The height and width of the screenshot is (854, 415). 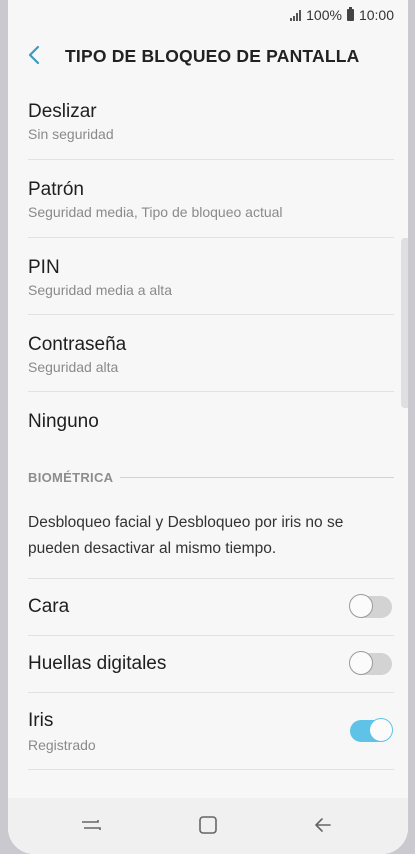 I want to click on option-label: PIN, so click(x=44, y=267).